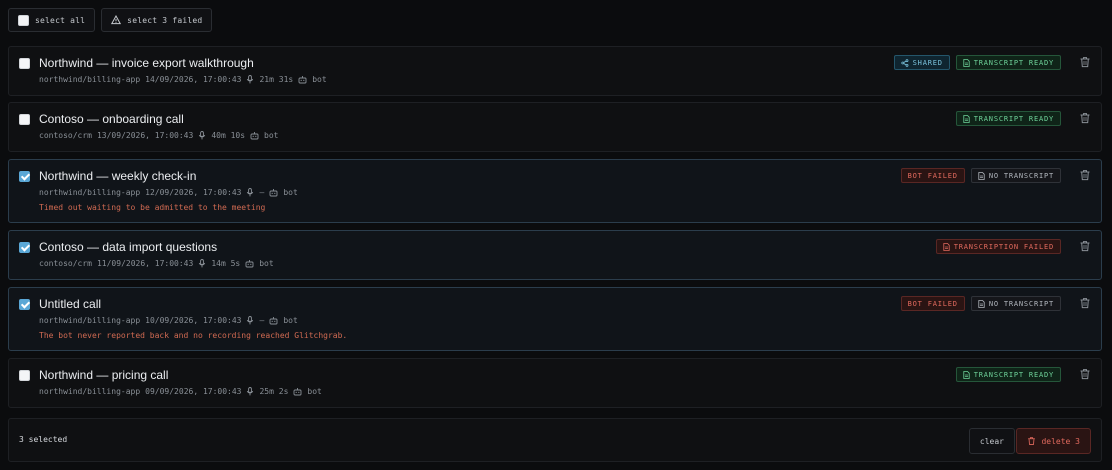 The height and width of the screenshot is (470, 1112). What do you see at coordinates (165, 20) in the screenshot?
I see `select-failed-label: select 3 failed` at bounding box center [165, 20].